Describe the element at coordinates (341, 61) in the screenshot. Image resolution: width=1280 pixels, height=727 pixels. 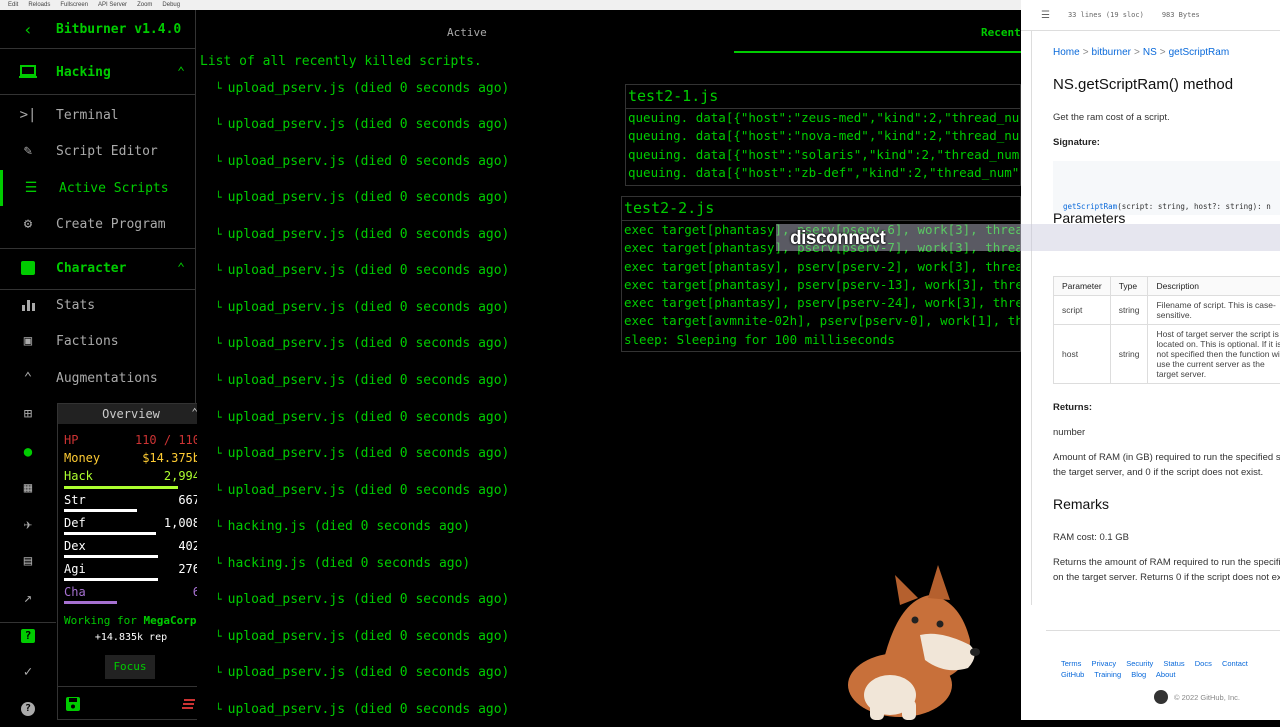
I see `killed-scripts-title: List of all recently killed scripts.` at that location.